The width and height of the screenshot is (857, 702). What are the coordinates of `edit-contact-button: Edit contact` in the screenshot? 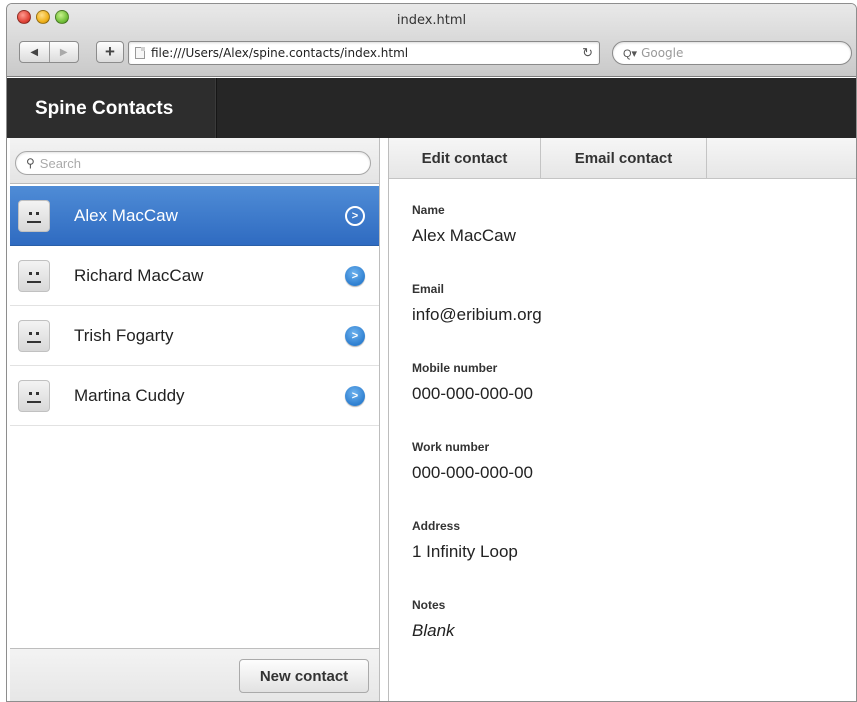 It's located at (465, 158).